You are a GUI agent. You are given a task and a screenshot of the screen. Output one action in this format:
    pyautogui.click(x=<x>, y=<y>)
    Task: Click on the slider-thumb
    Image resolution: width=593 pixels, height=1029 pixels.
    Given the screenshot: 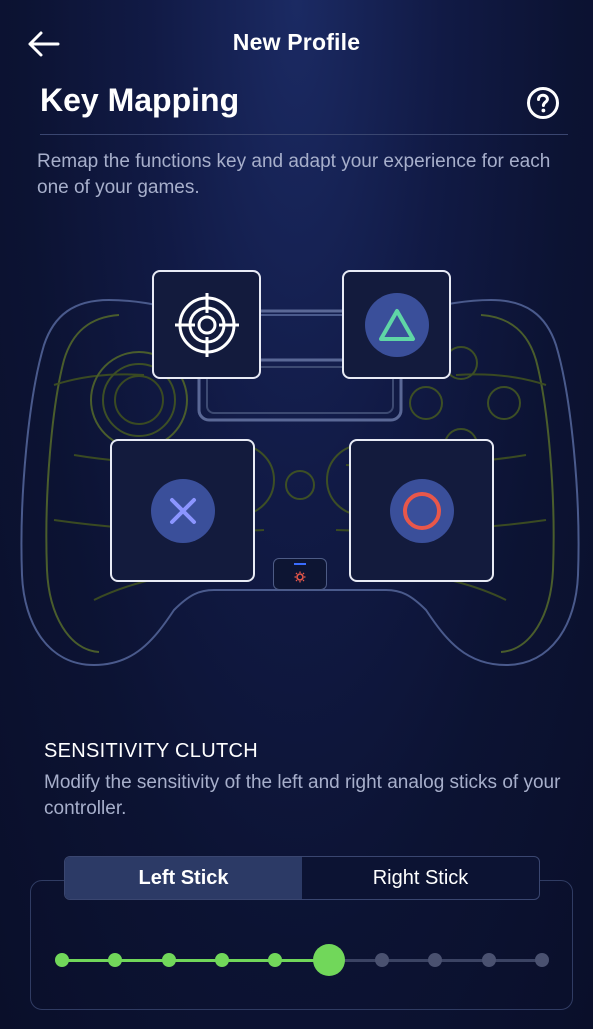 What is the action you would take?
    pyautogui.click(x=328, y=960)
    